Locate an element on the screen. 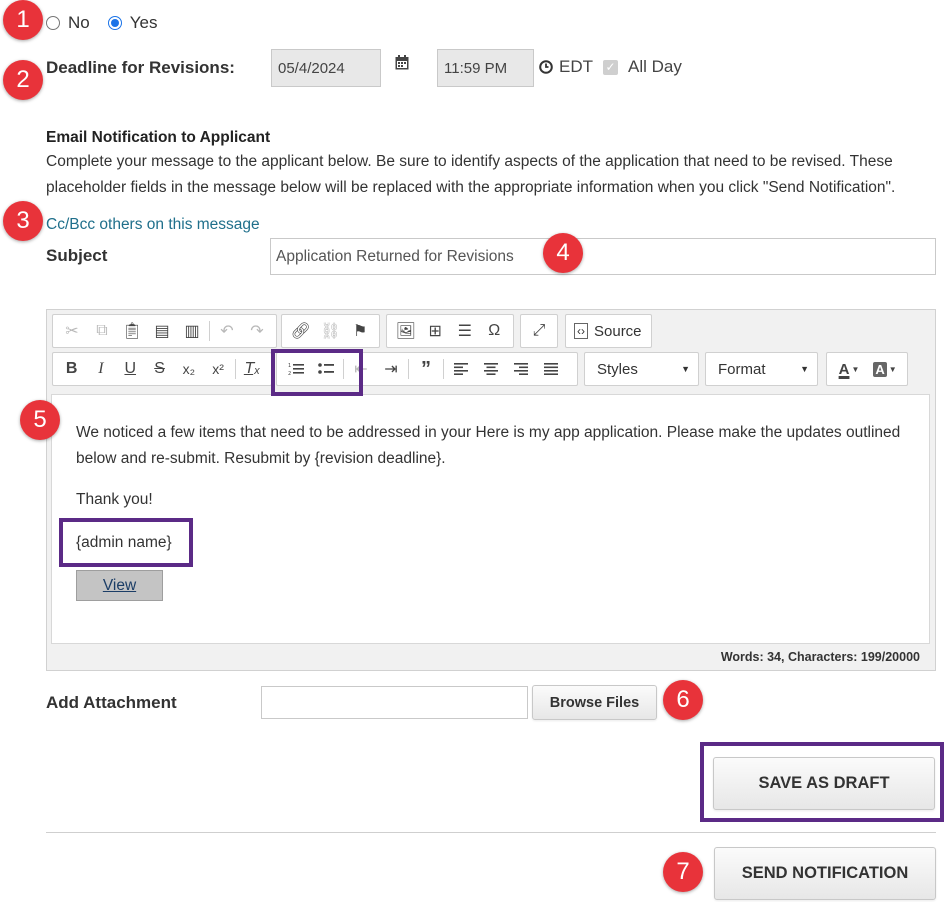  all-day-checkbox: ✓ is located at coordinates (610, 67).